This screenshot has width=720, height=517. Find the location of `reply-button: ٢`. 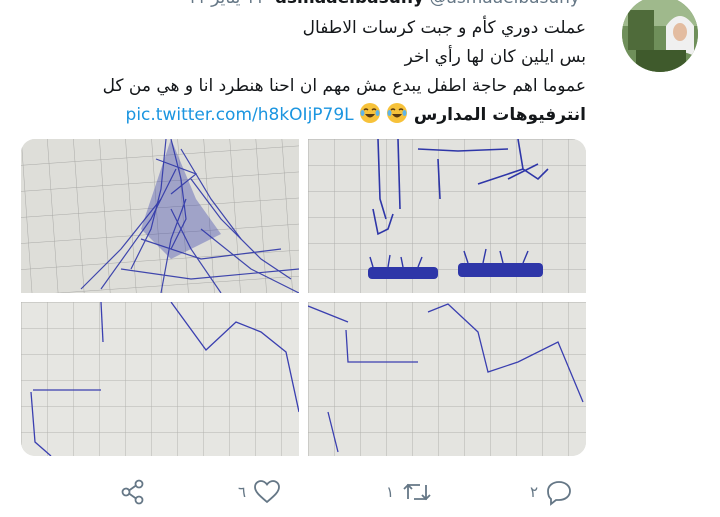

reply-button: ٢ is located at coordinates (552, 492).